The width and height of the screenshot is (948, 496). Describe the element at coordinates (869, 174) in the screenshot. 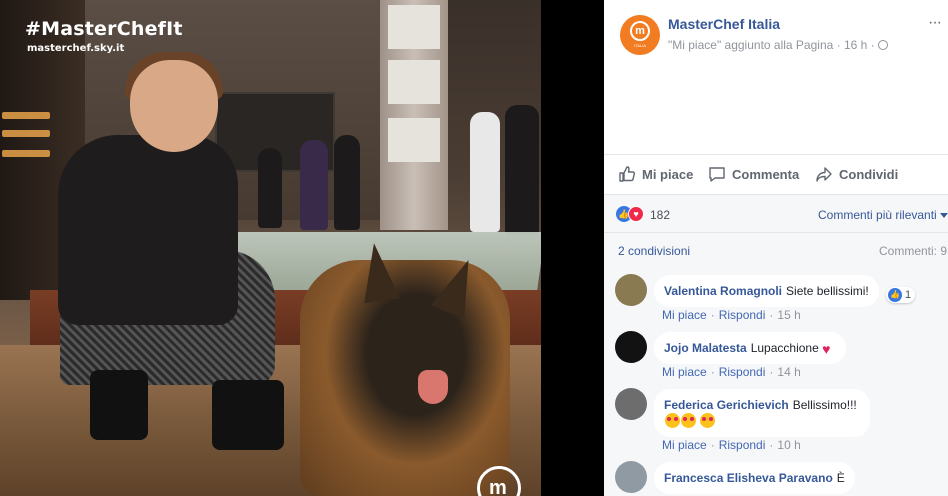

I see `share-button-label: Condividi` at that location.